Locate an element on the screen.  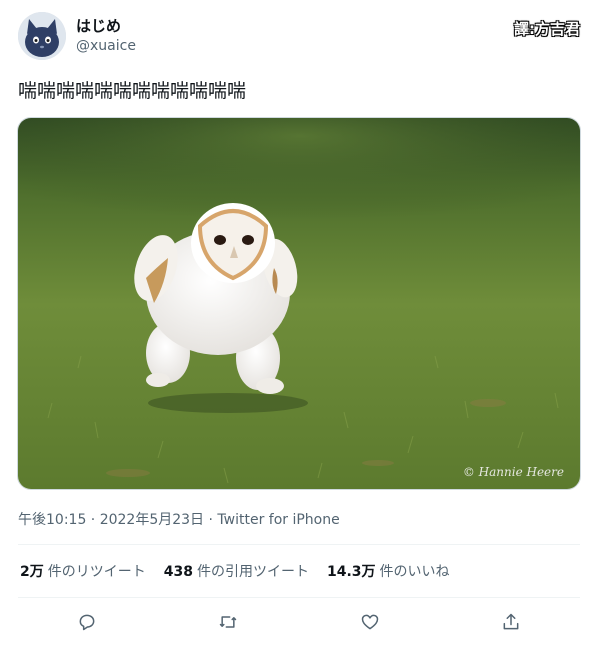
share-icon is located at coordinates (511, 621).